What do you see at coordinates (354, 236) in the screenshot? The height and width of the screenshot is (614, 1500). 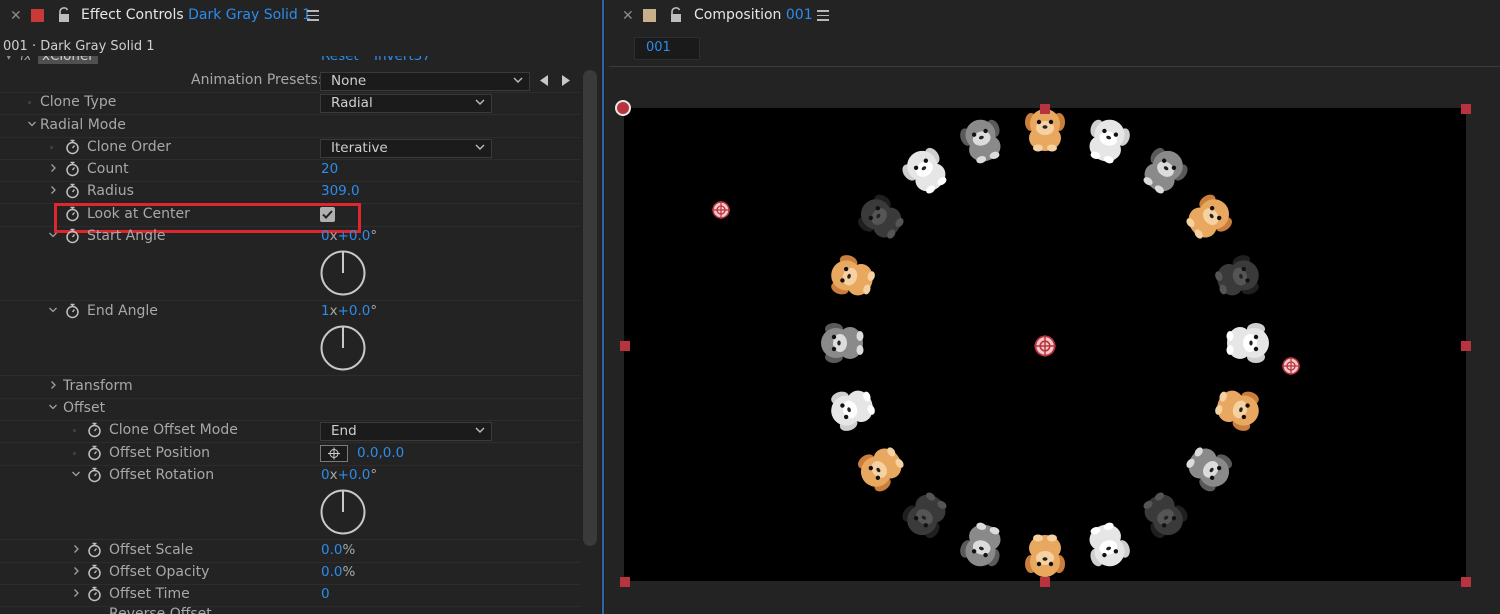 I see `start-angle-deg: +0.0` at bounding box center [354, 236].